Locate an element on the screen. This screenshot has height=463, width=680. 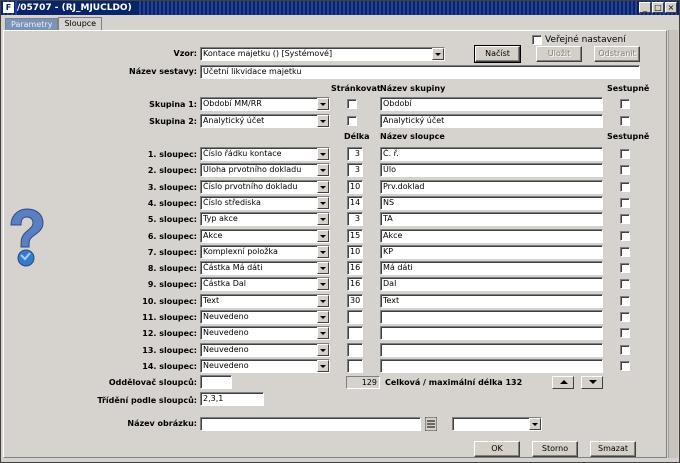
column-name-input: TA is located at coordinates (491, 219).